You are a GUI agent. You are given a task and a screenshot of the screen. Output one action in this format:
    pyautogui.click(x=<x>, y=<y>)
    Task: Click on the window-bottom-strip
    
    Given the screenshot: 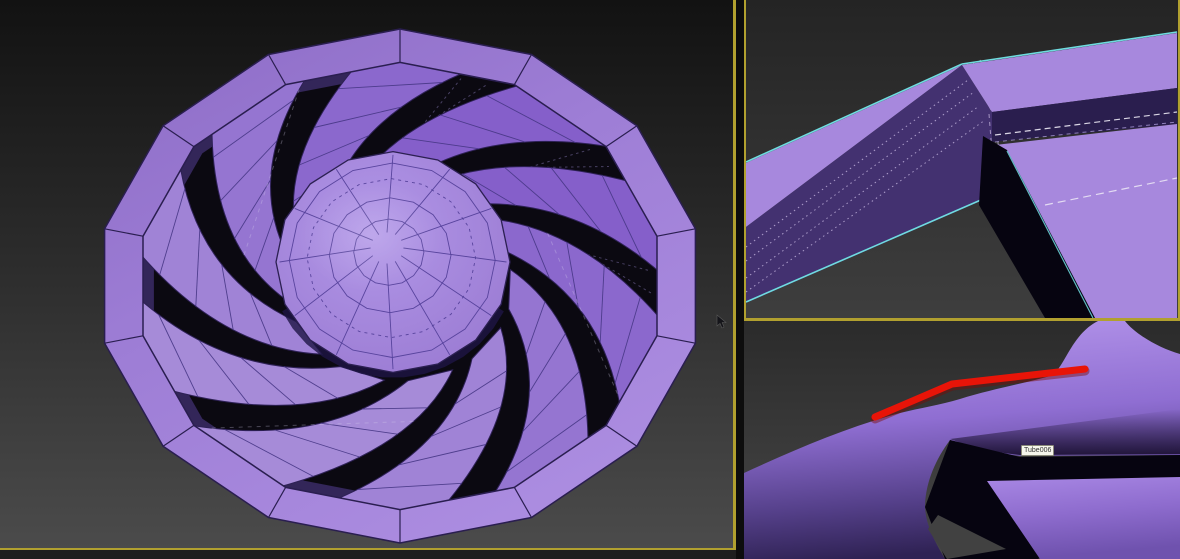 What is the action you would take?
    pyautogui.click(x=368, y=554)
    